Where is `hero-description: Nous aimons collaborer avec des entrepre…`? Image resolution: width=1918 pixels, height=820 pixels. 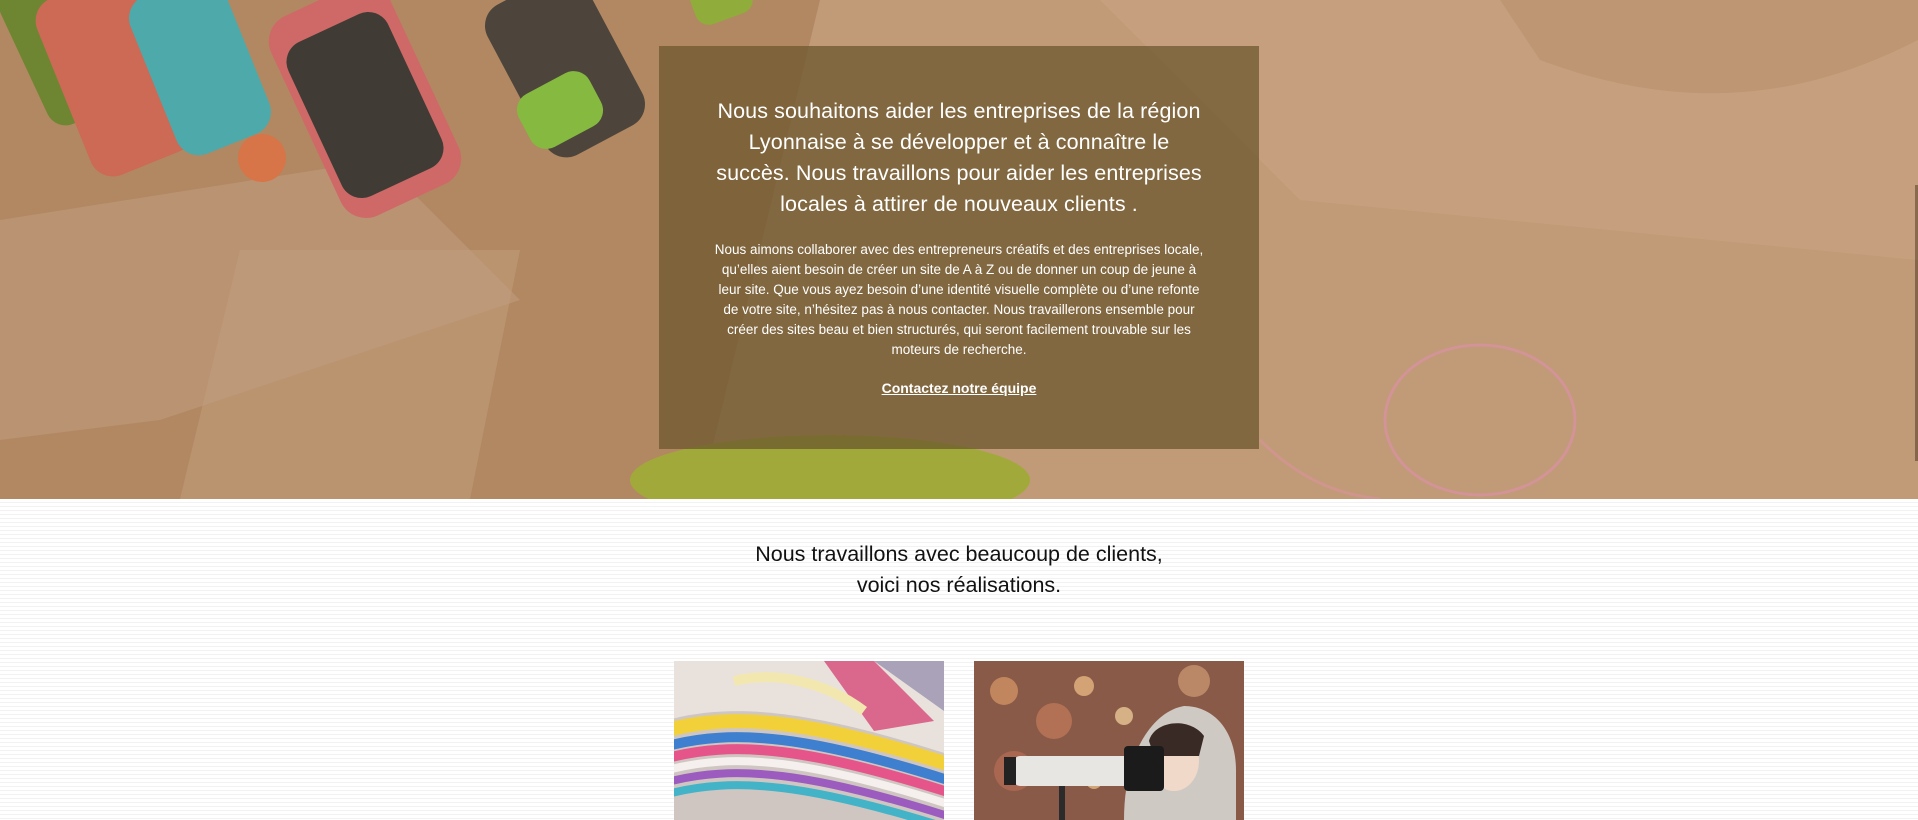
hero-description: Nous aimons collaborer avec des entrepre… is located at coordinates (959, 299).